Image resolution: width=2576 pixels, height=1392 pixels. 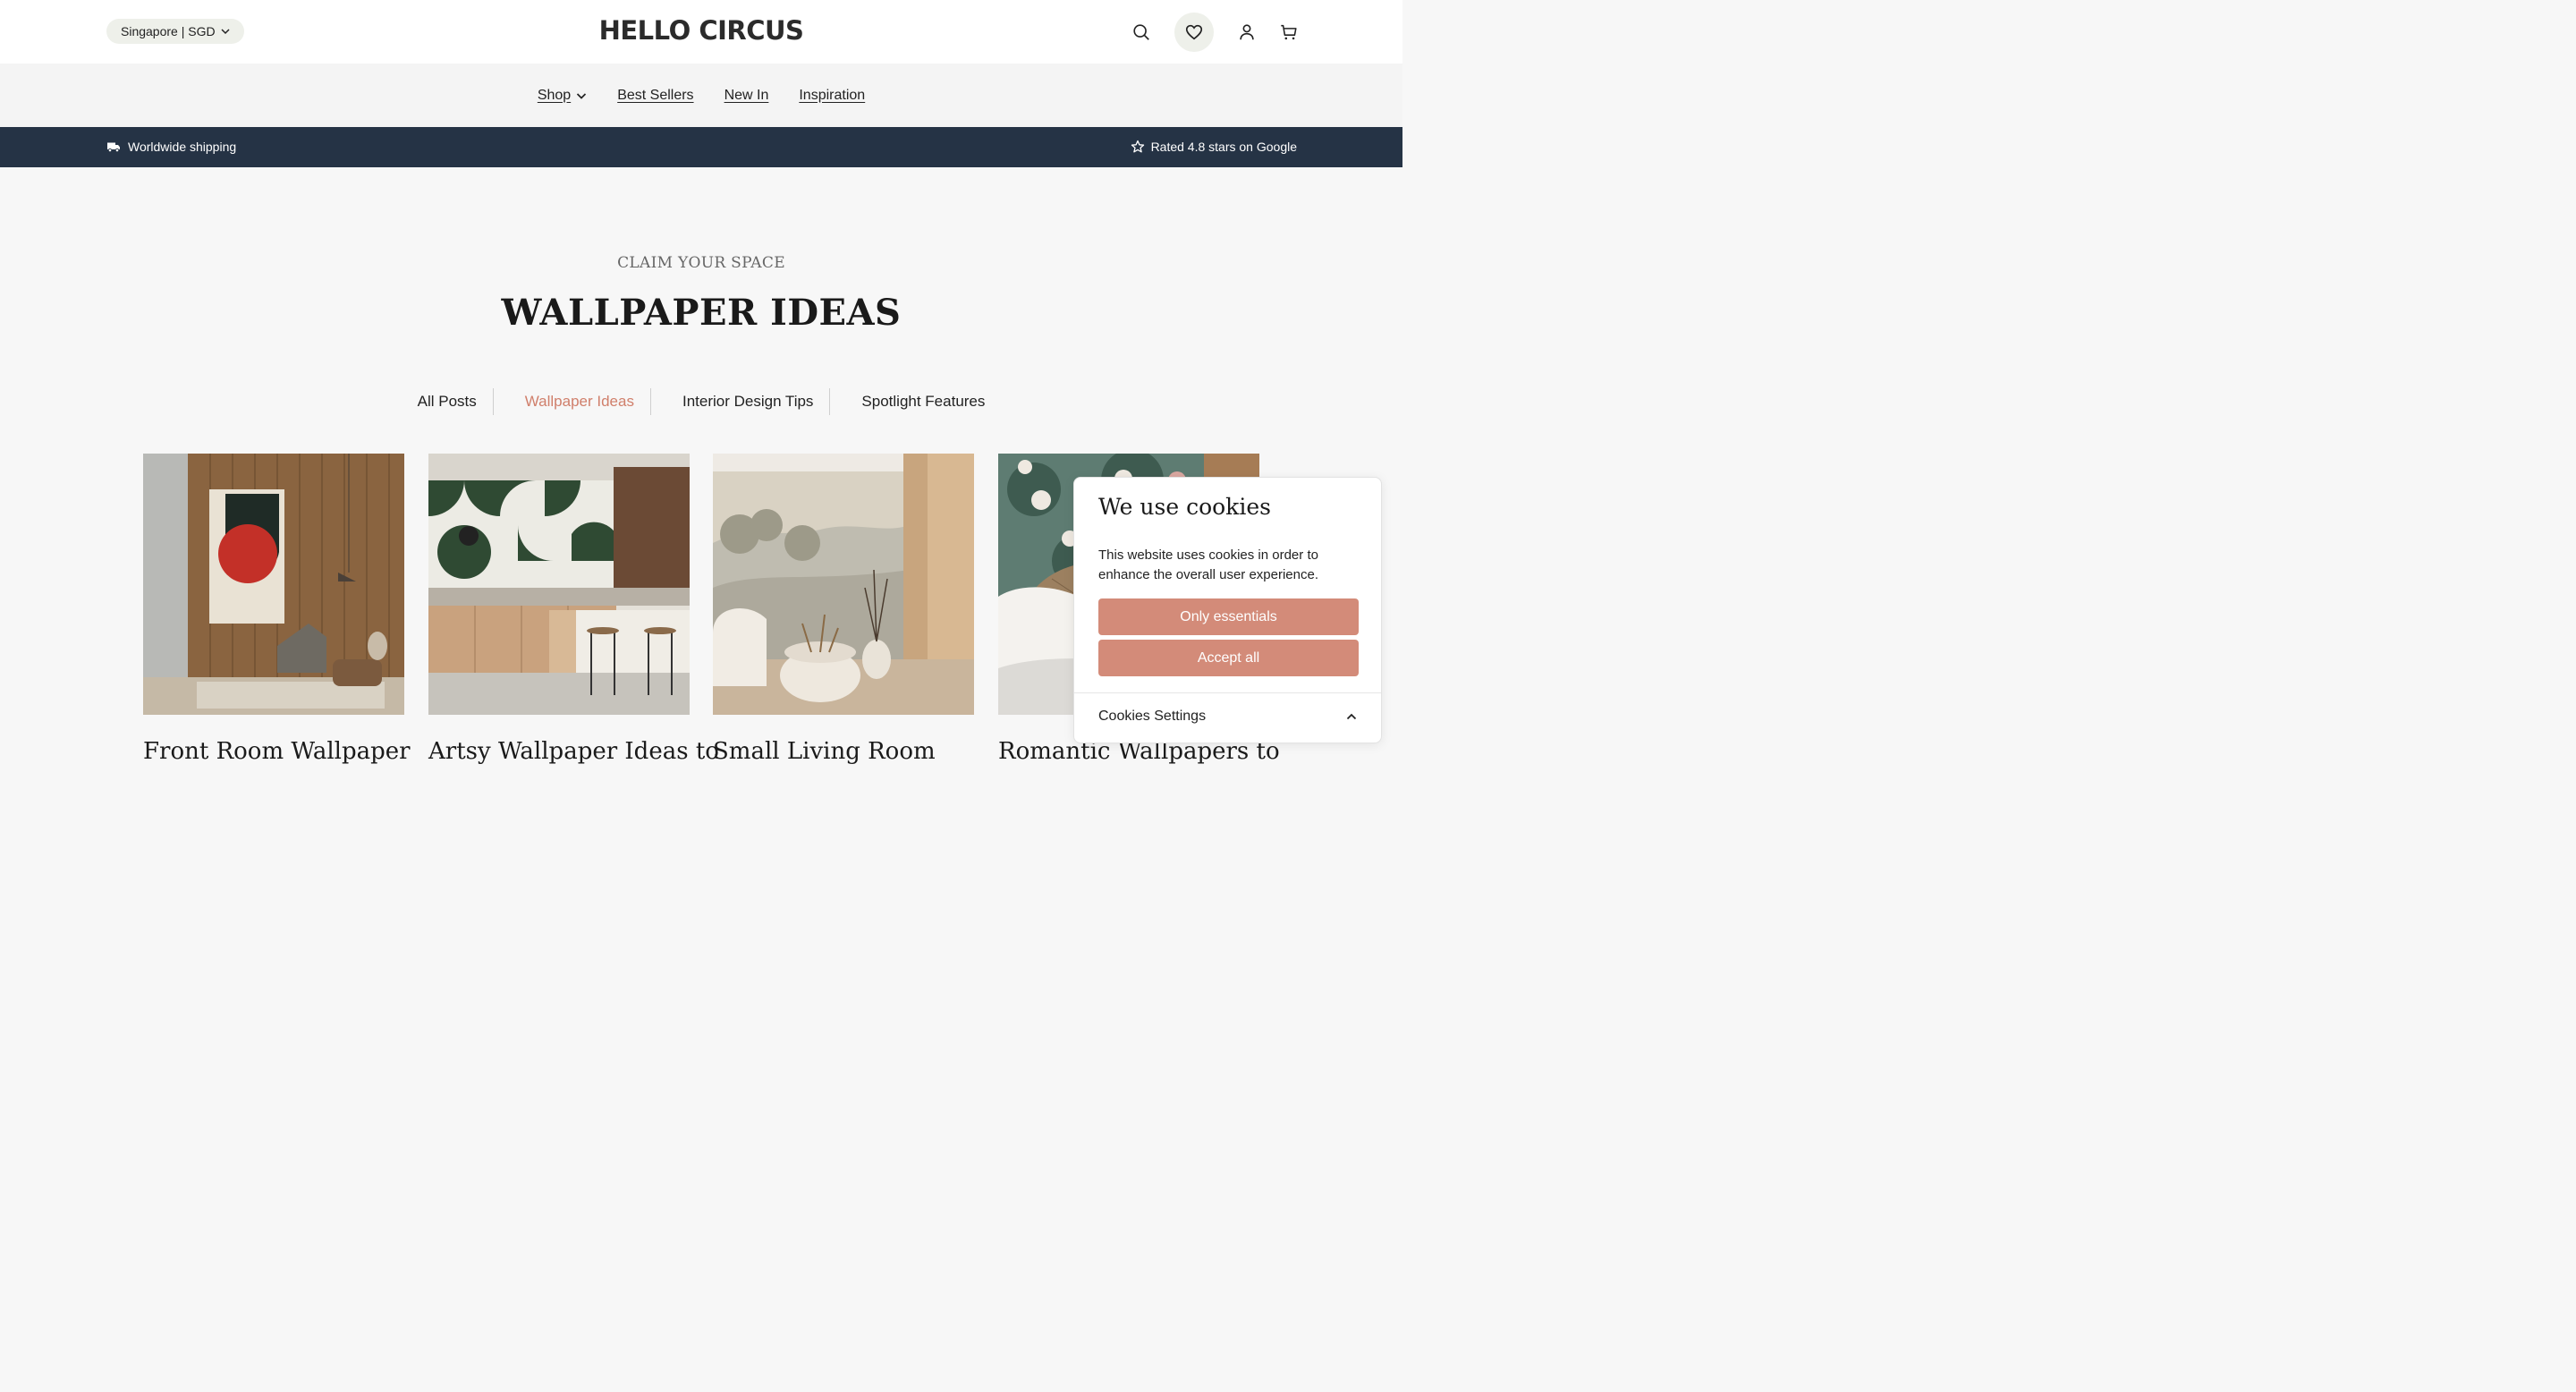 I want to click on nav-item-new-in: New In, so click(x=746, y=96).